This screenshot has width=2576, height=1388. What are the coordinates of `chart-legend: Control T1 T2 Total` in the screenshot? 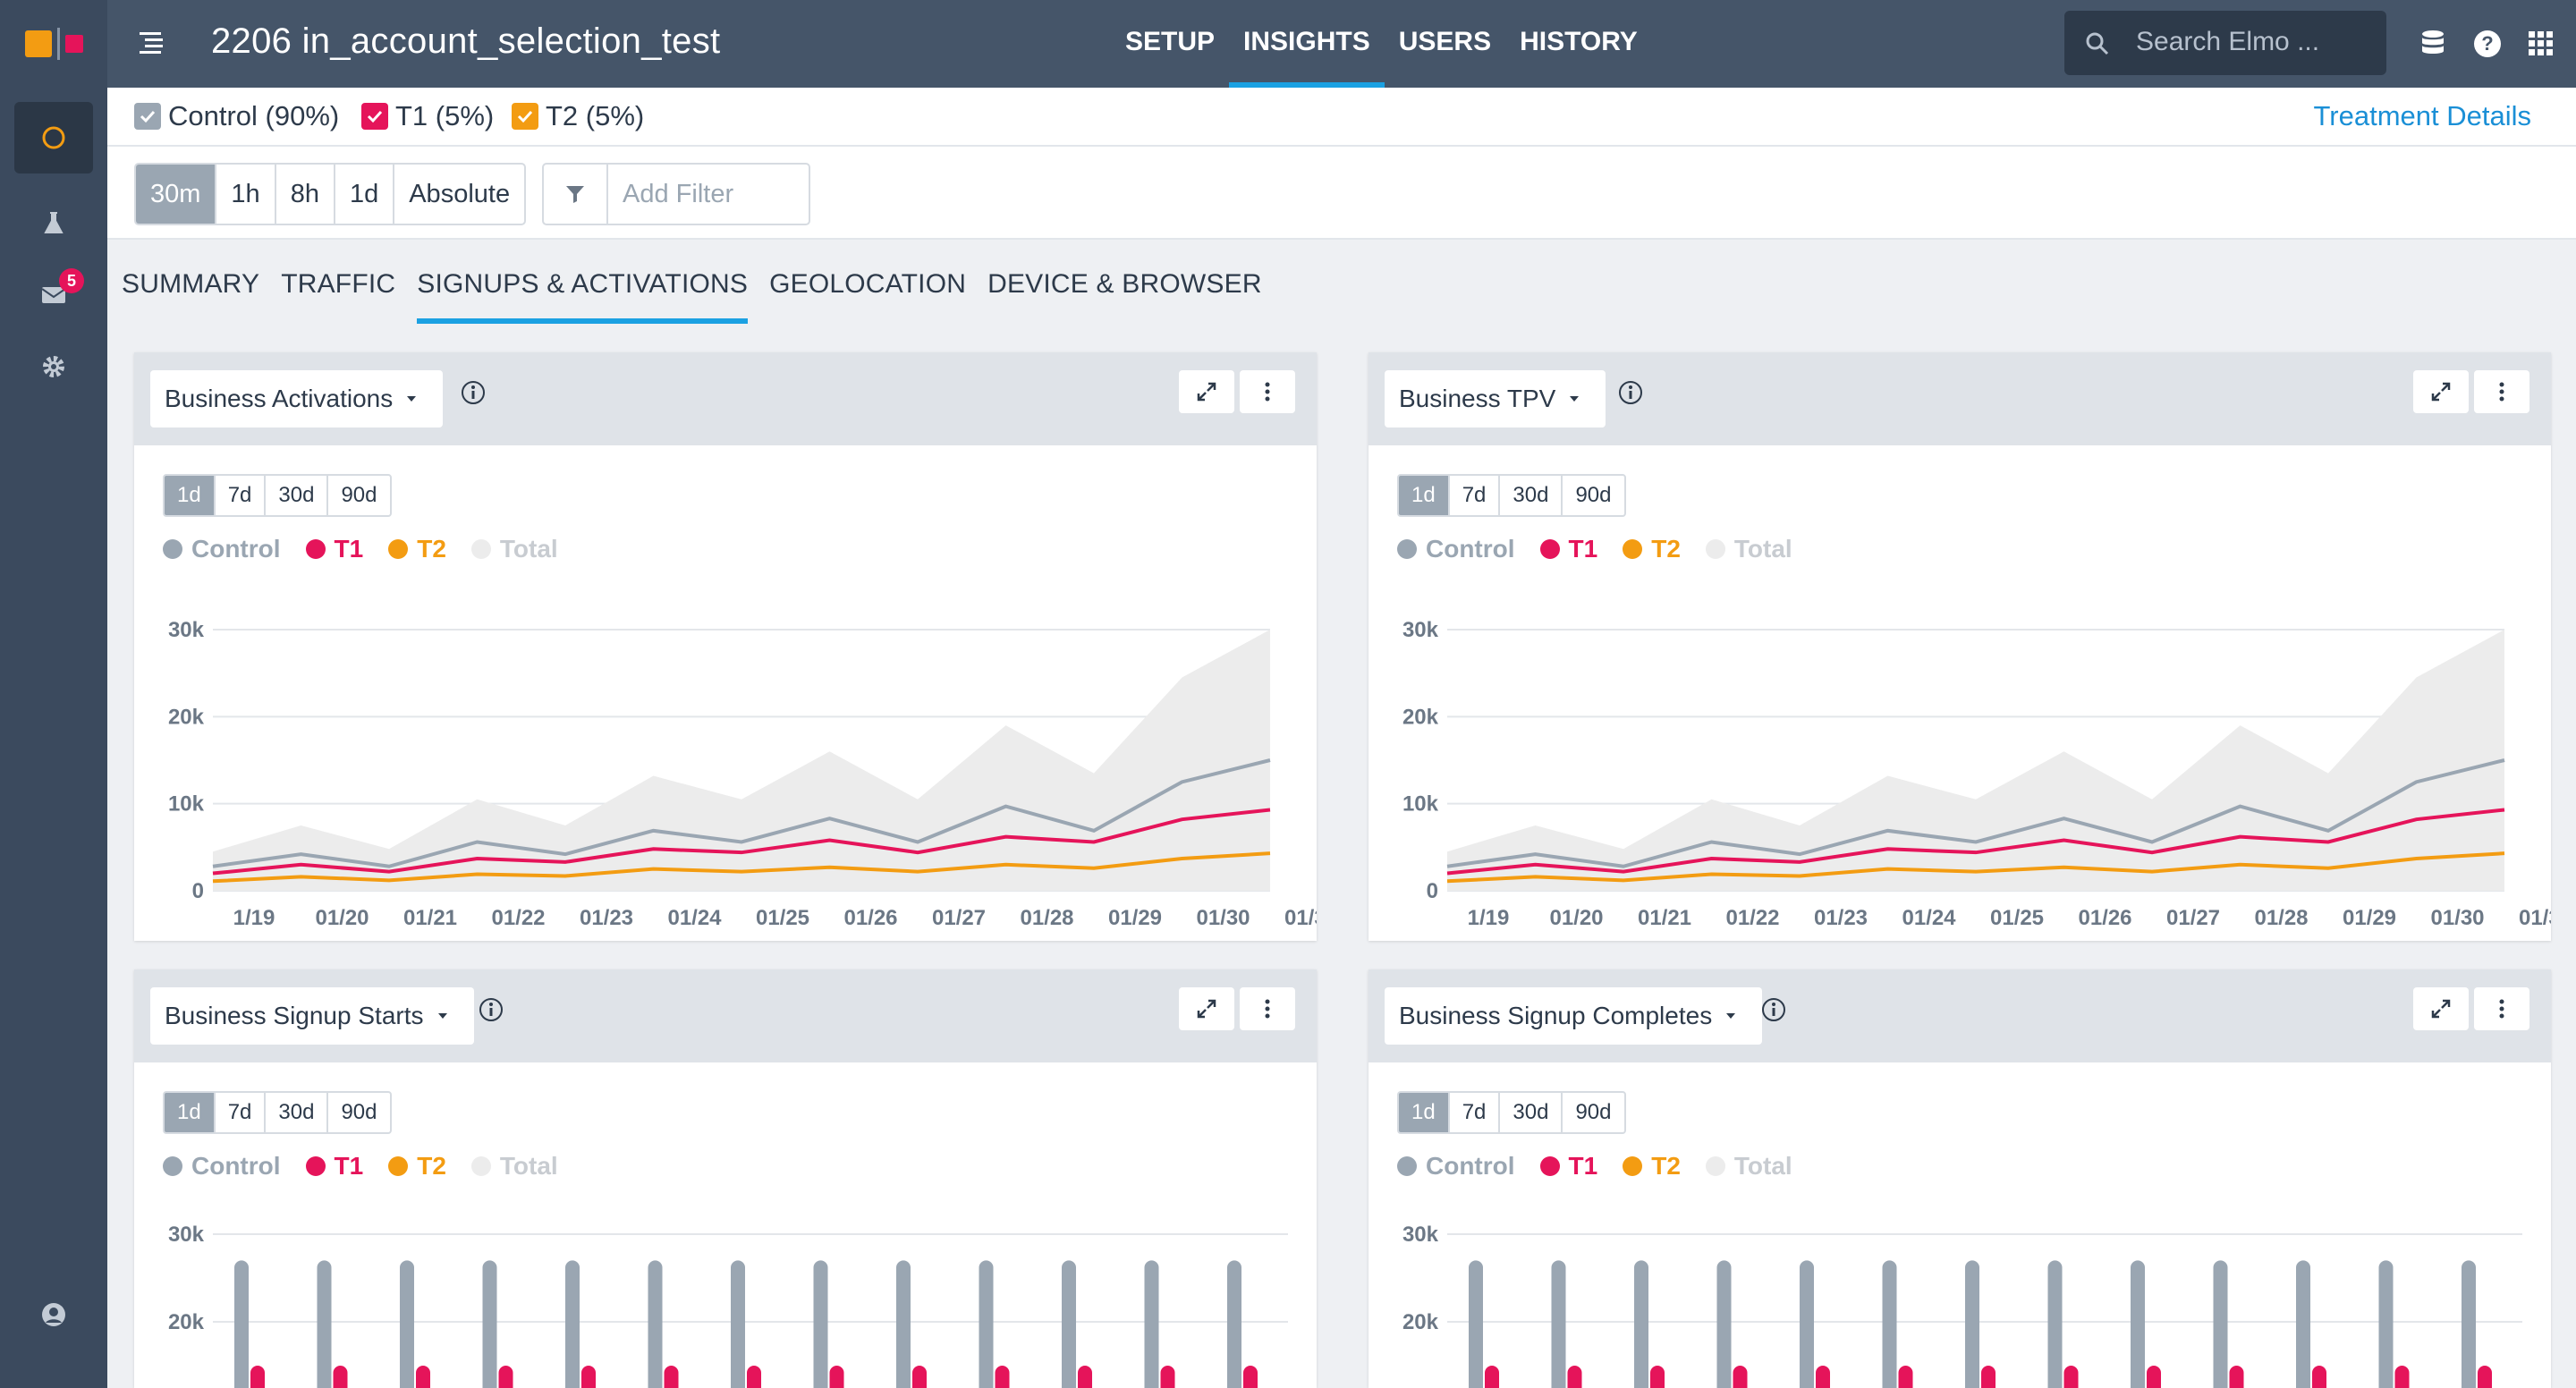 It's located at (1594, 1167).